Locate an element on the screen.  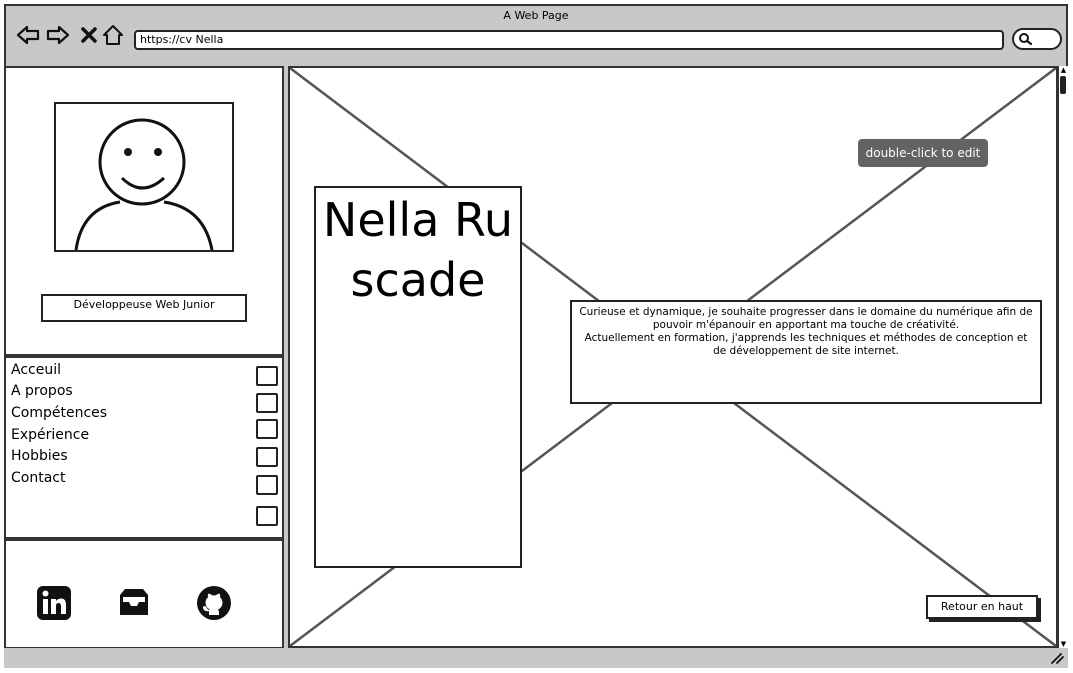
profile-panel: Développeuse Web Junior is located at coordinates (144, 211).